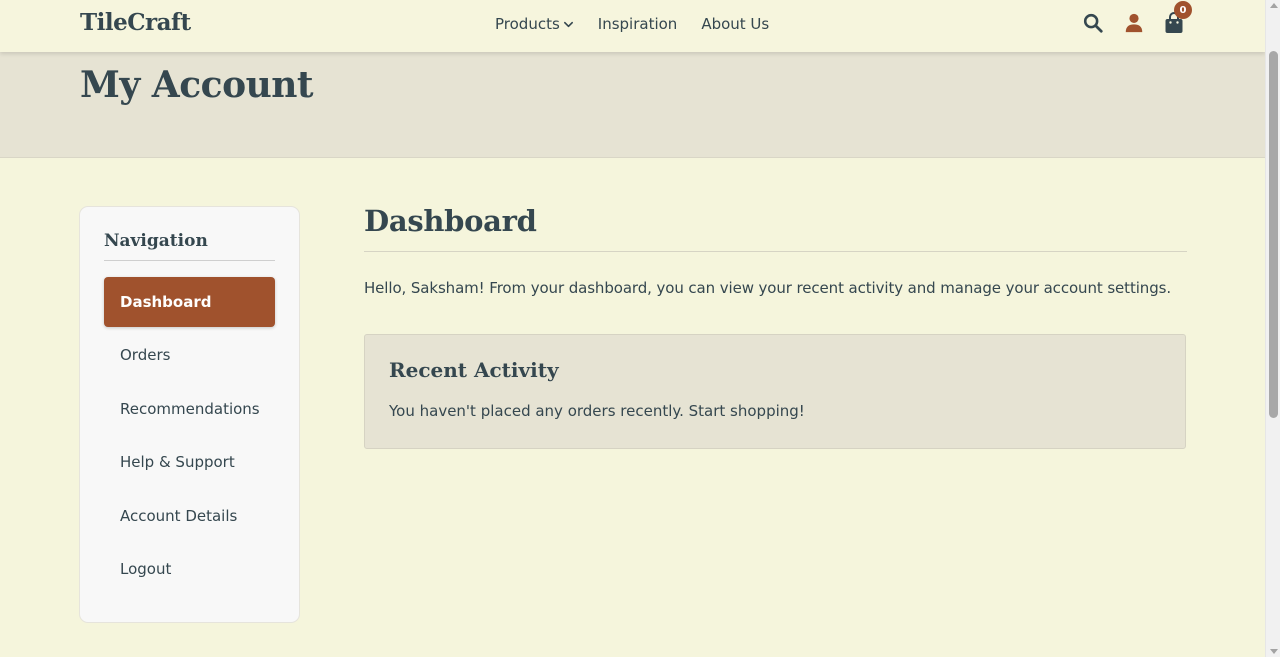 The image size is (1280, 657). What do you see at coordinates (189, 569) in the screenshot?
I see `sidebar-item-logout: Logout` at bounding box center [189, 569].